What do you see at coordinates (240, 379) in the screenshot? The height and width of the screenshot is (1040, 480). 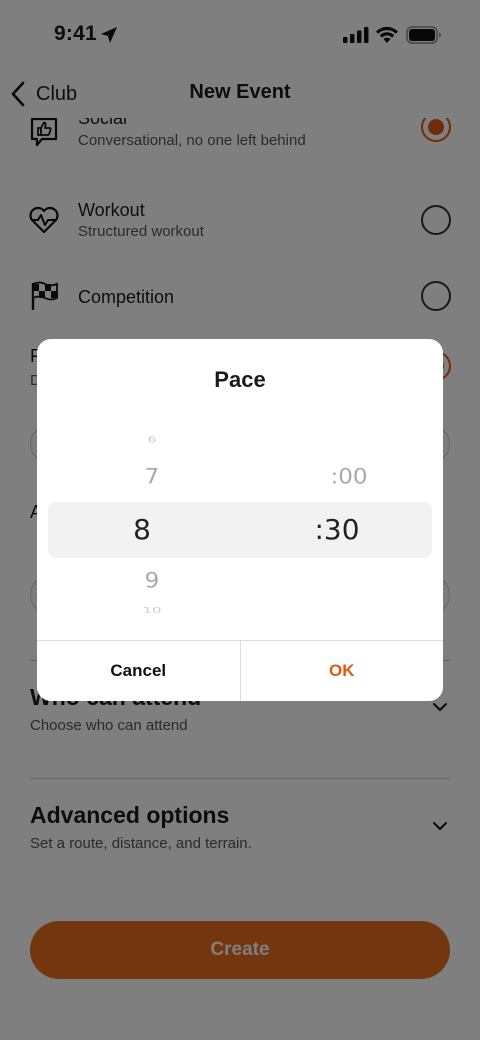 I see `dialog-title: Pace` at bounding box center [240, 379].